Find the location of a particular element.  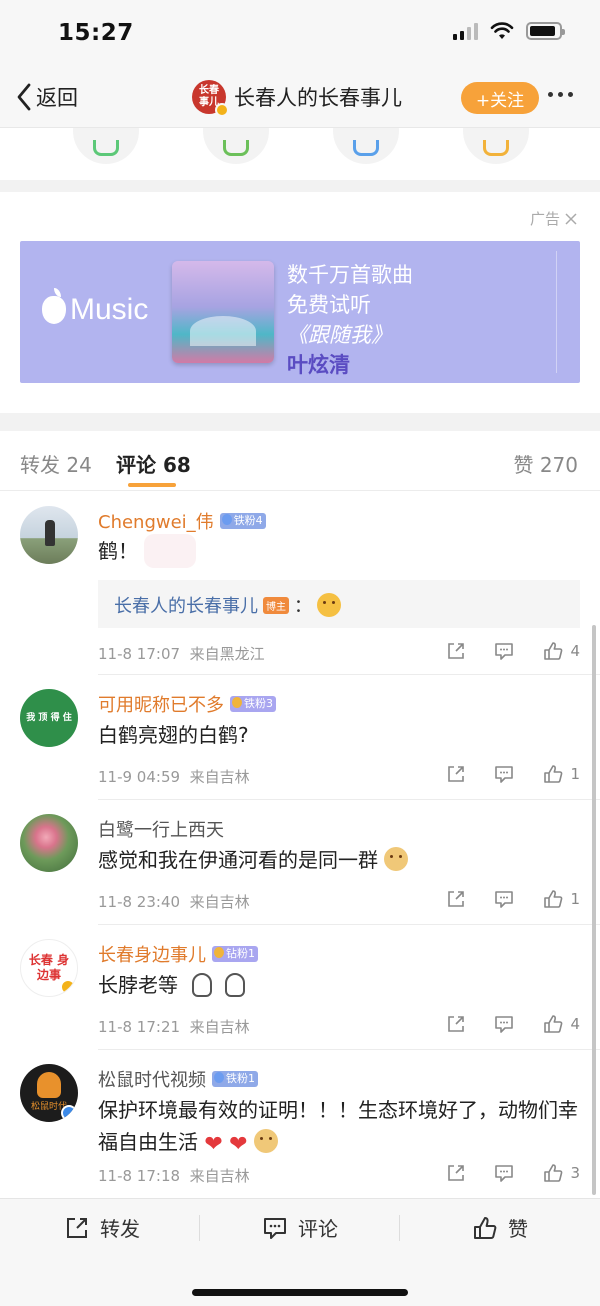

ad-line-3: 《跟随我》 is located at coordinates (339, 335).